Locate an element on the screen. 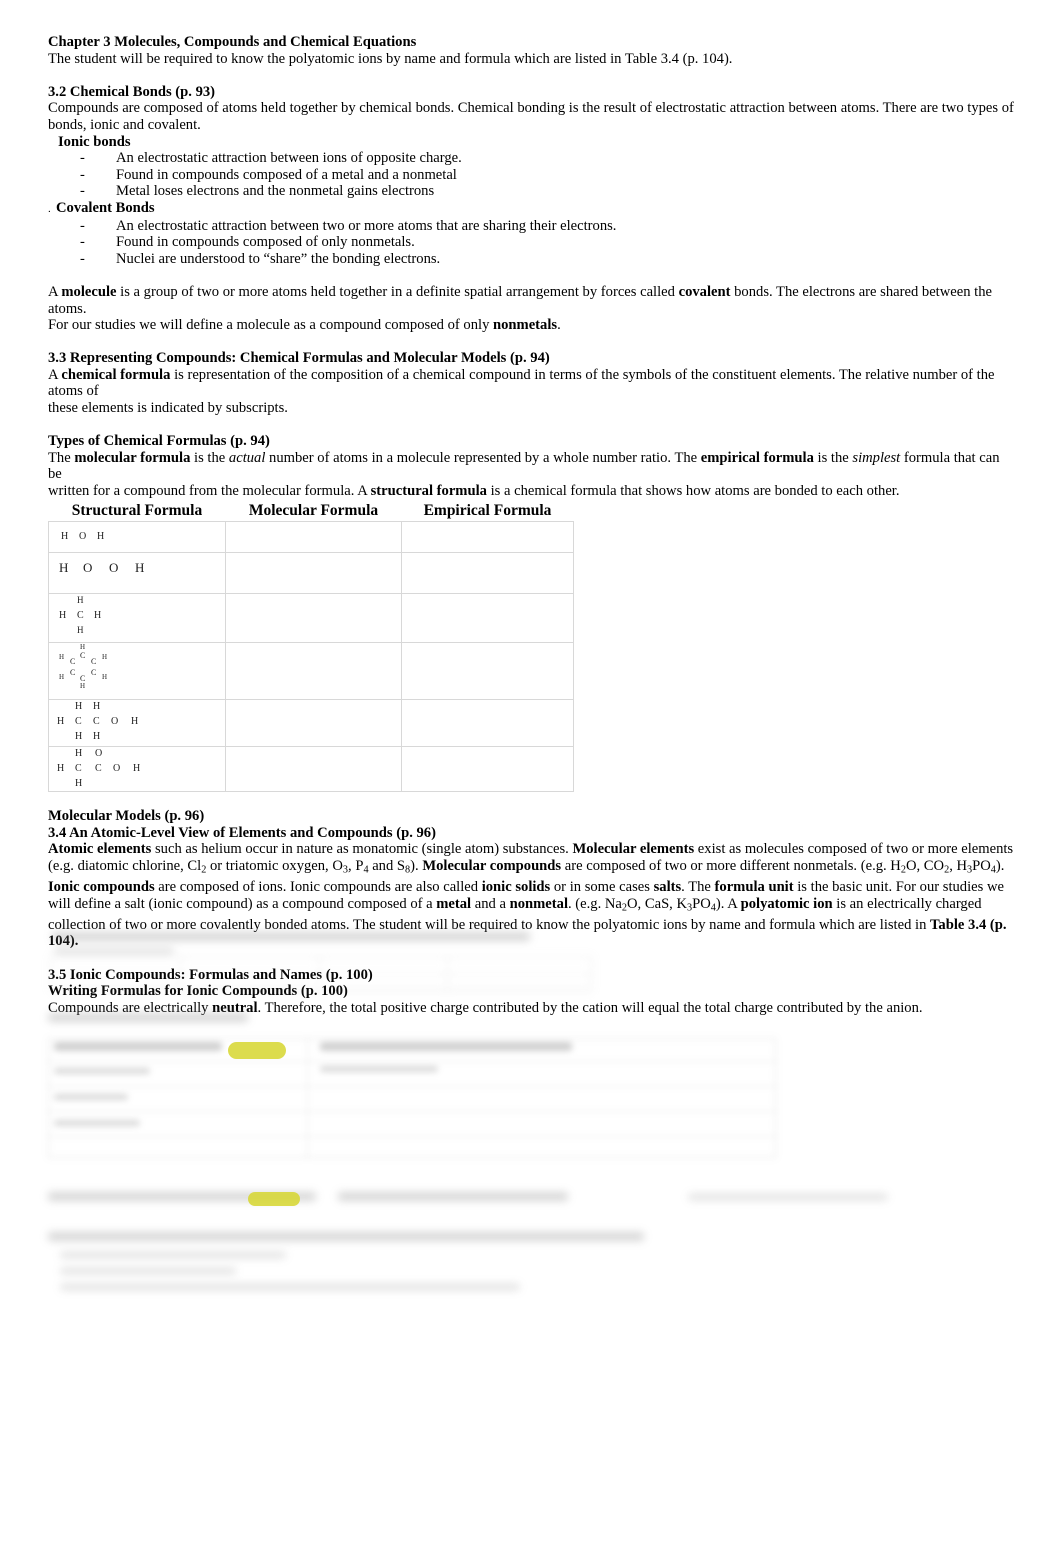  text-run: or in some cases is located at coordinates (602, 887).